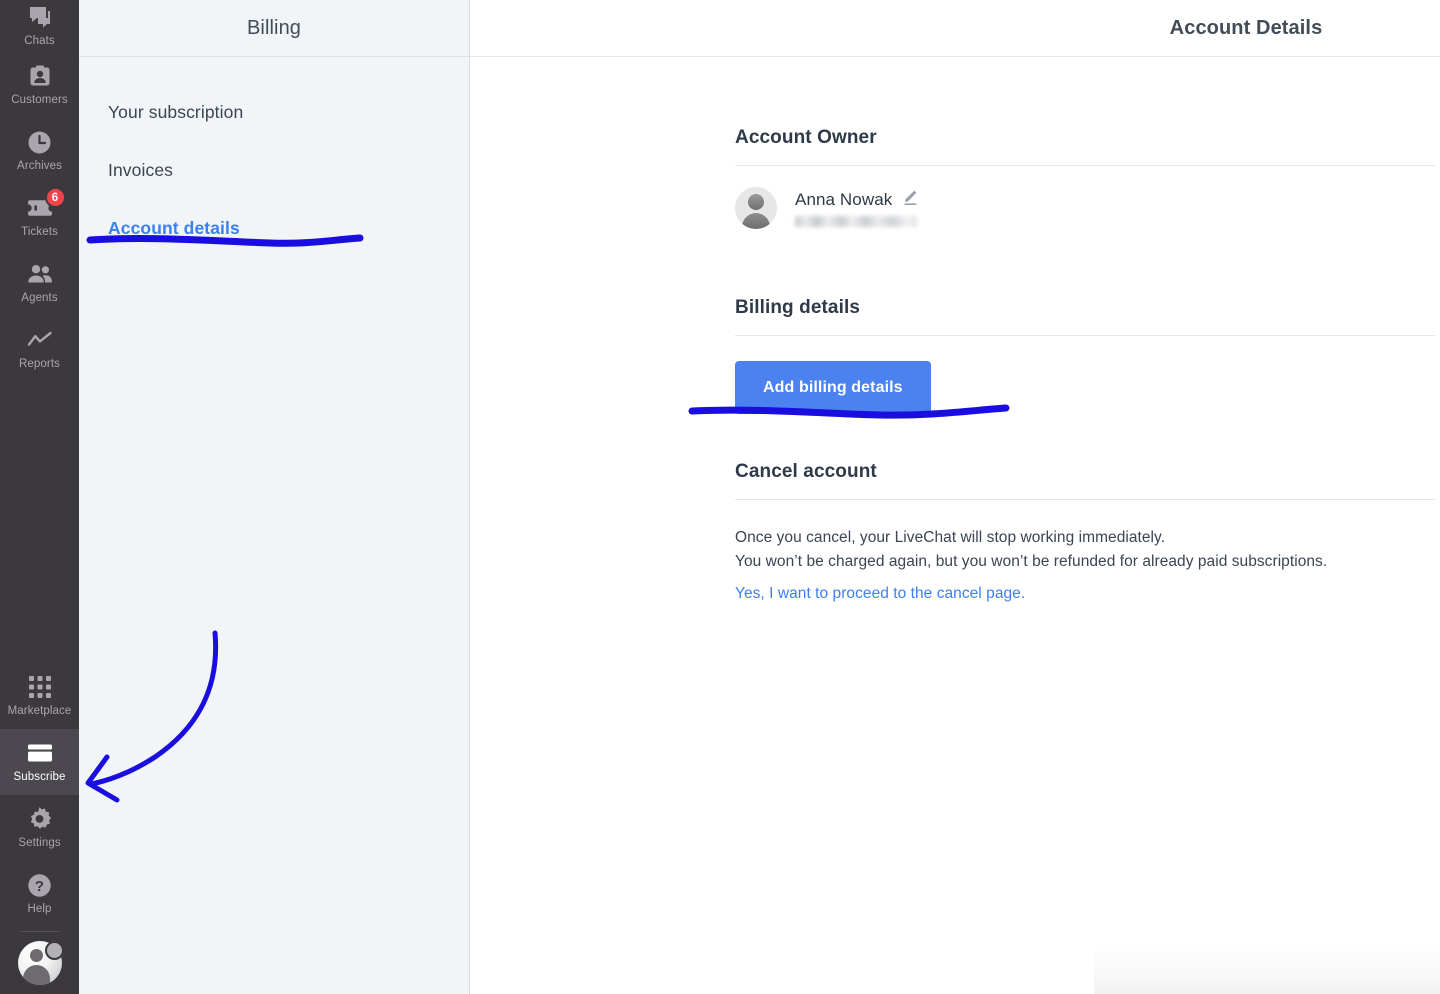 This screenshot has width=1440, height=994. What do you see at coordinates (40, 687) in the screenshot?
I see `marketplace-icon` at bounding box center [40, 687].